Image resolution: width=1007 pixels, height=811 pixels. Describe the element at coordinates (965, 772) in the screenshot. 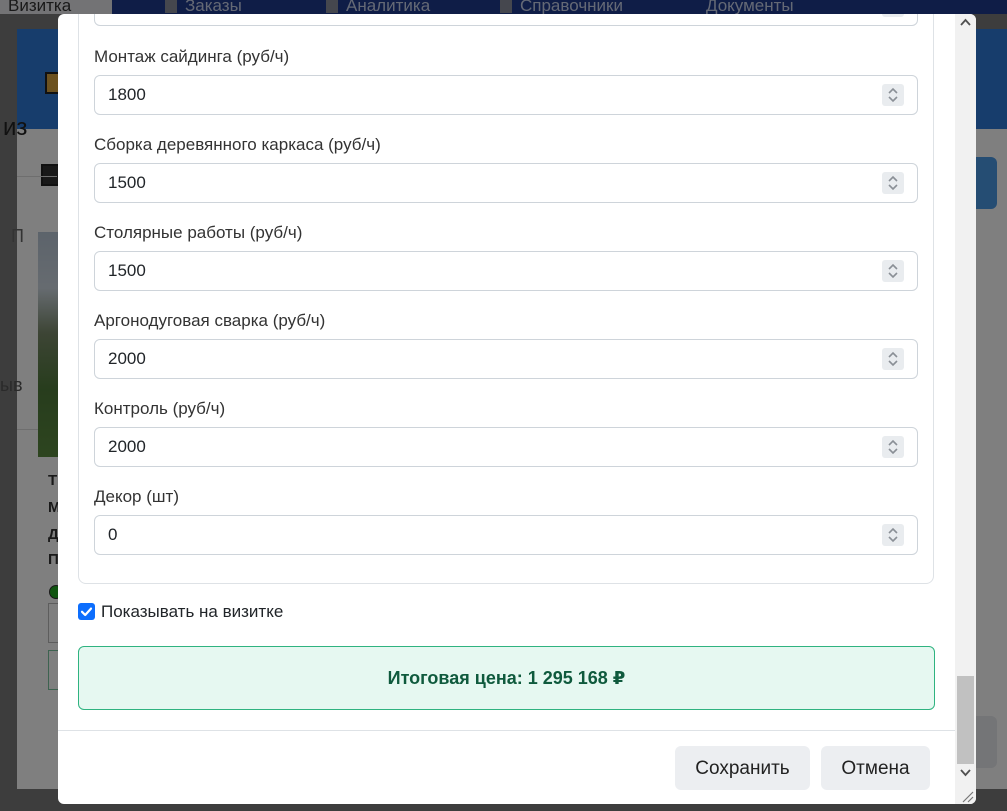

I see `scroll-down-arrow-icon` at that location.